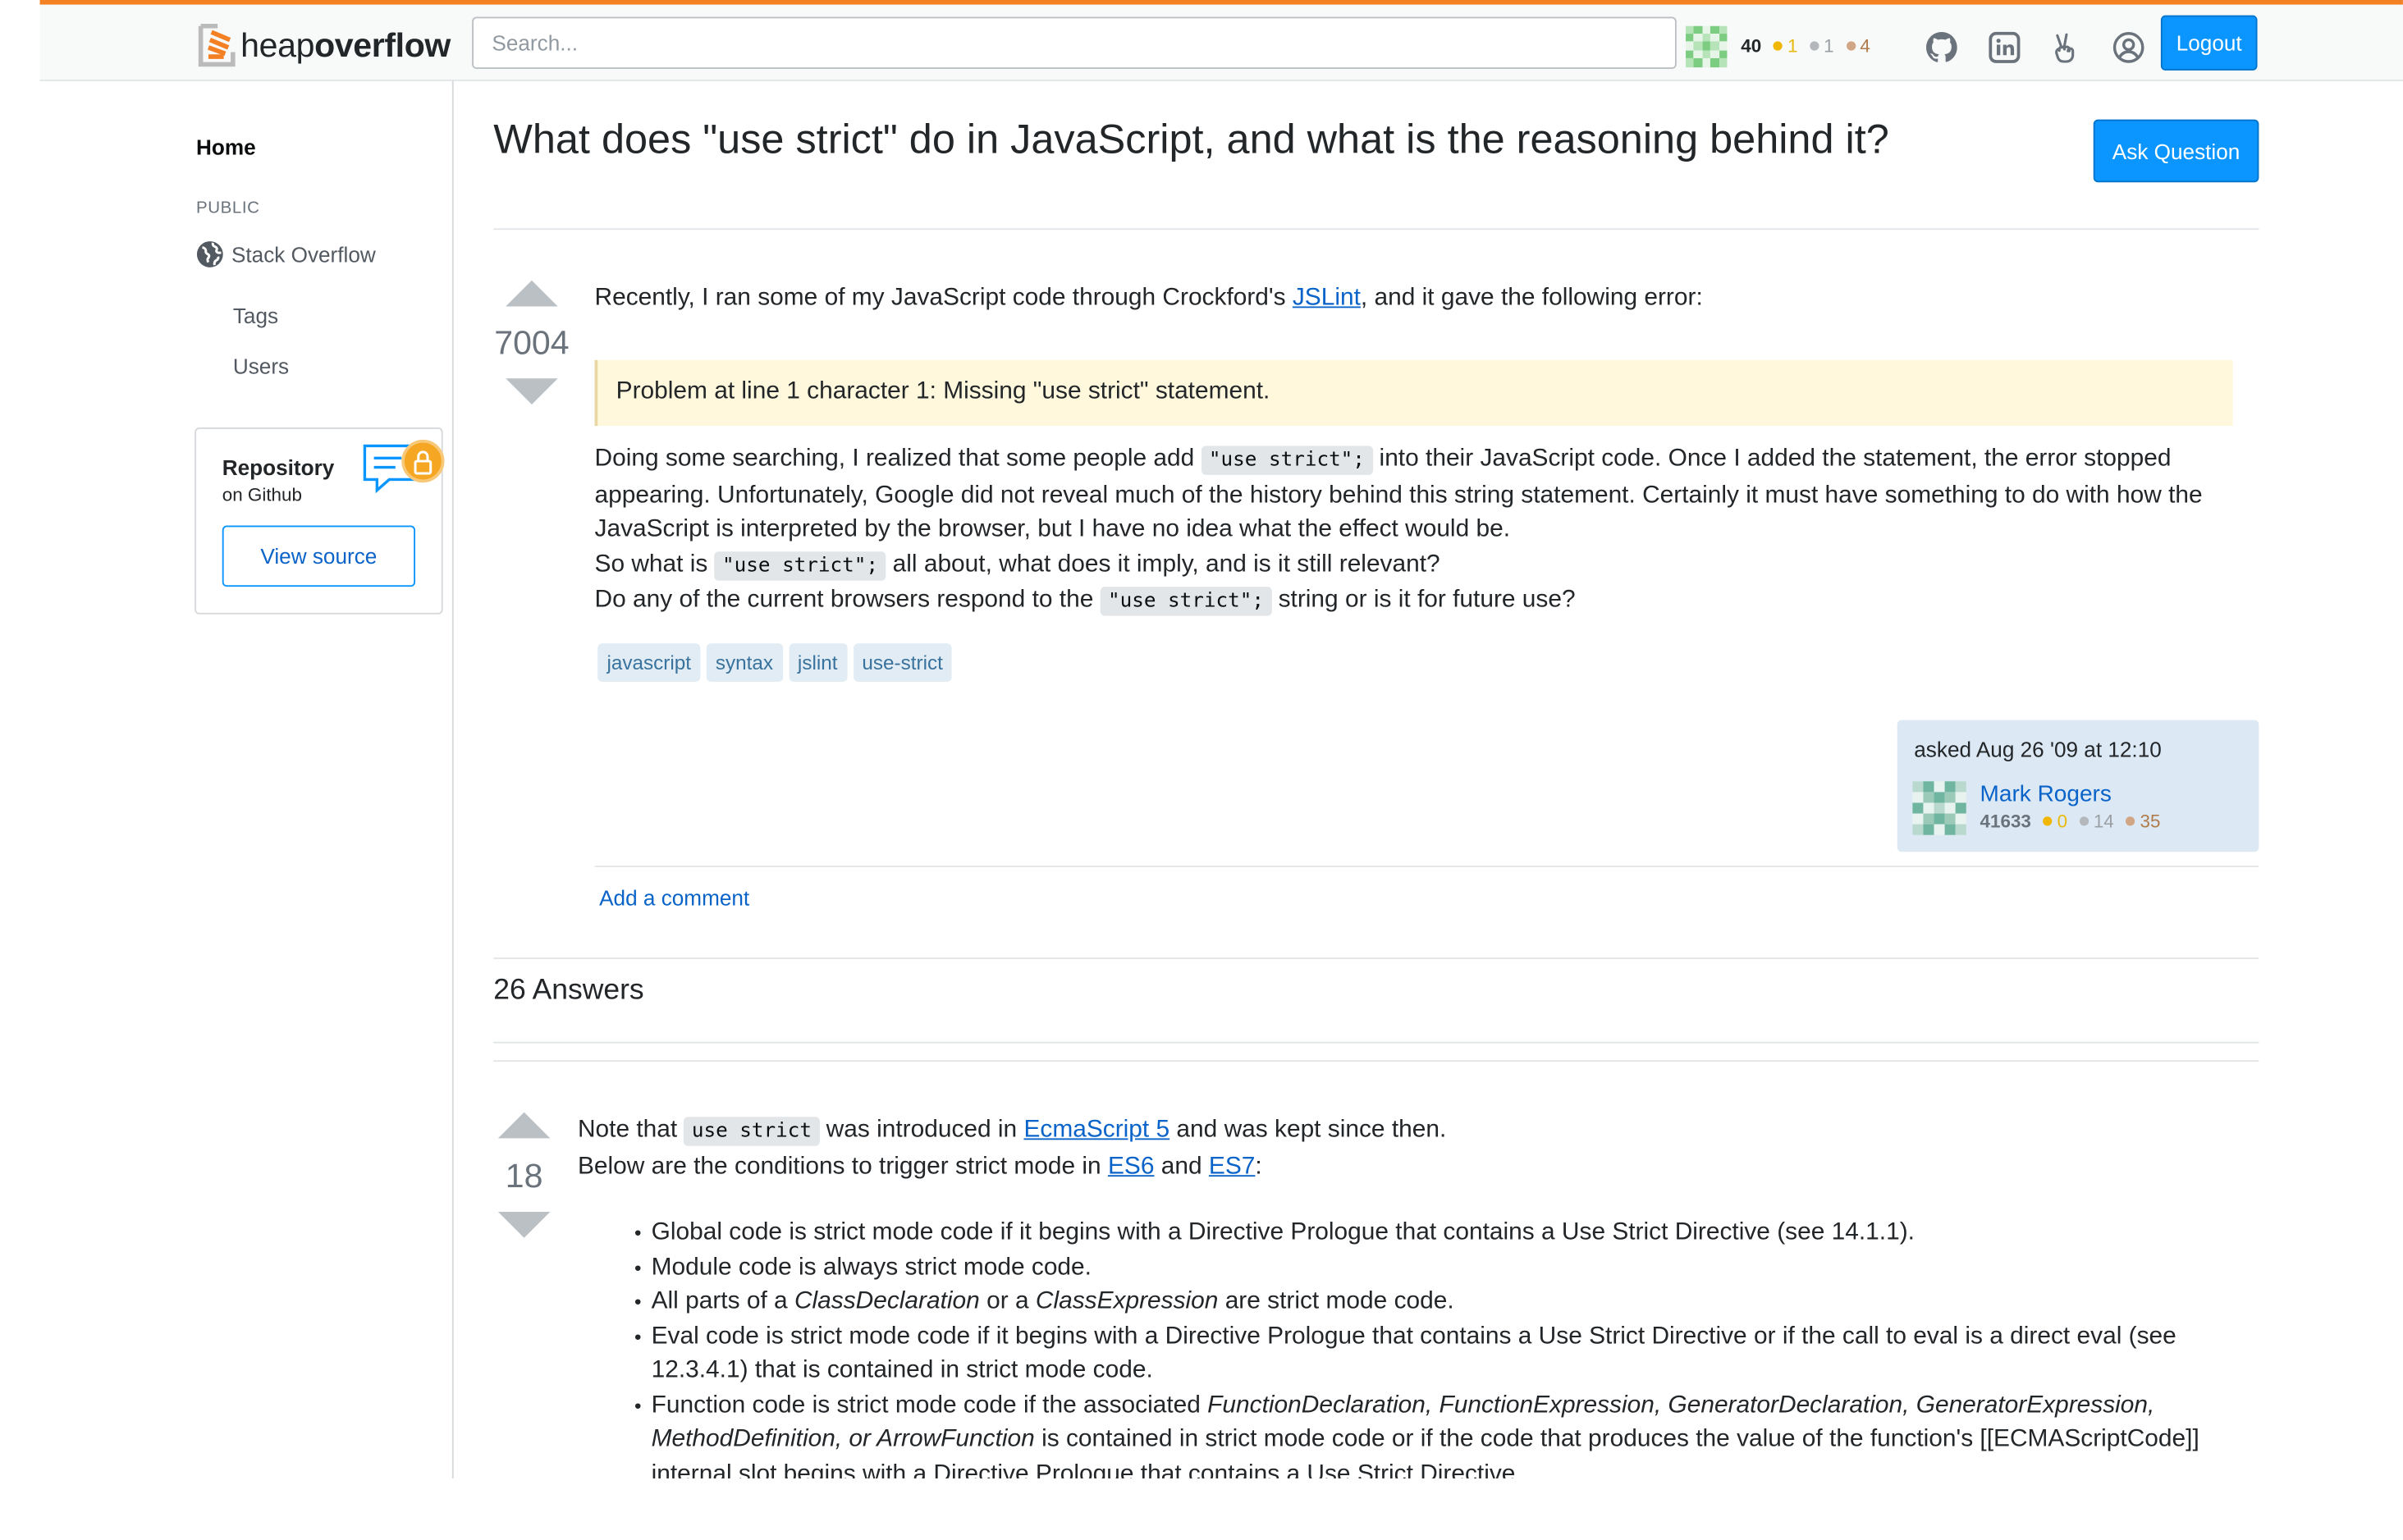 The width and height of the screenshot is (2403, 1540). I want to click on es7-link: ES7, so click(1232, 1166).